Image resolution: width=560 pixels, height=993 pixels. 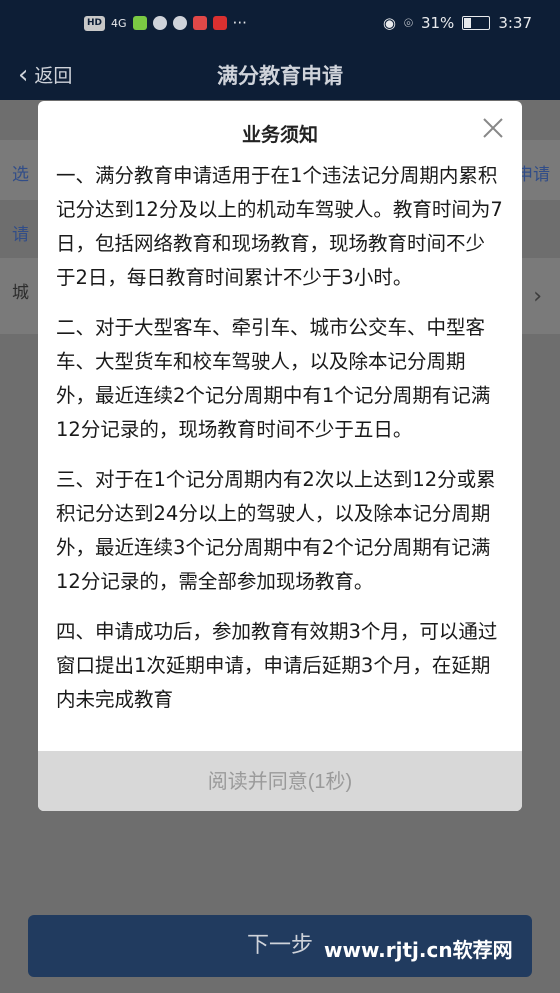 What do you see at coordinates (537, 296) in the screenshot?
I see `chevron-right-icon: ›` at bounding box center [537, 296].